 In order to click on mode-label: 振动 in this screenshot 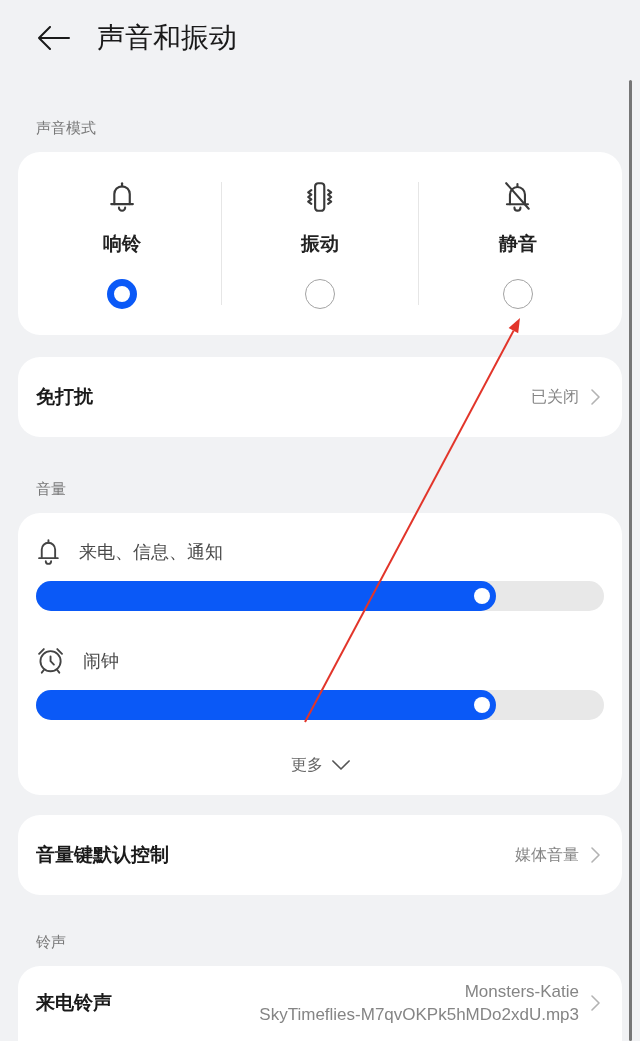, I will do `click(320, 244)`.